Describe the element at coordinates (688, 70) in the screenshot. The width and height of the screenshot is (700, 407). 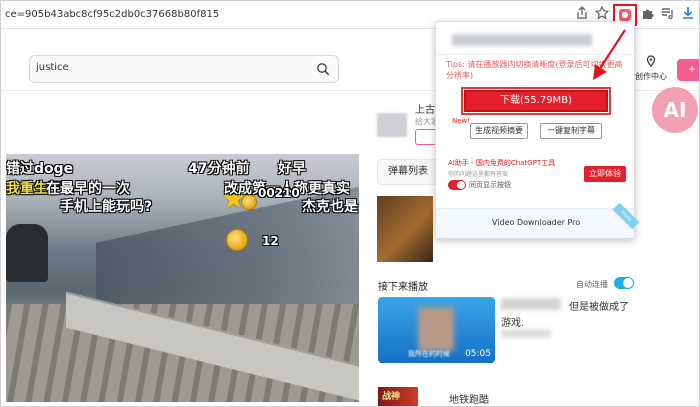
I see `upload-button: +` at that location.